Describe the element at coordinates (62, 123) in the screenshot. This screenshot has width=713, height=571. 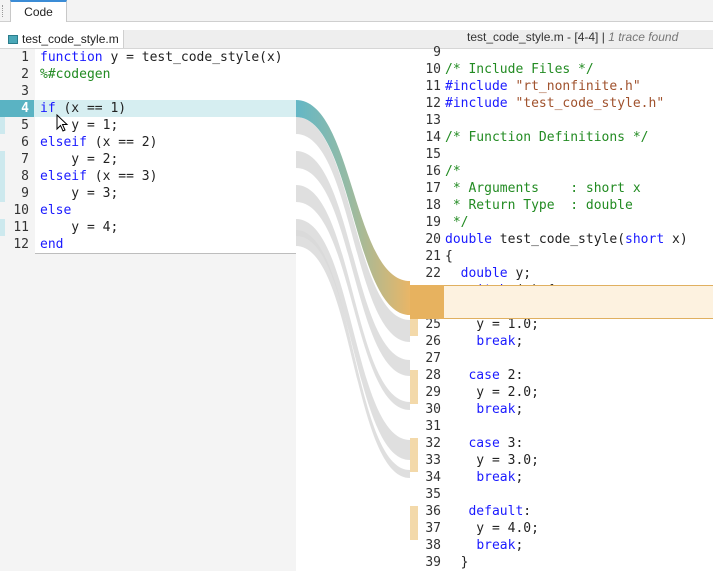
I see `mouse-pointer-icon` at that location.